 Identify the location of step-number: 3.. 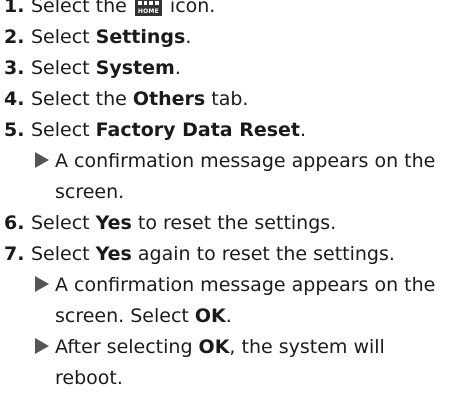
(14, 68).